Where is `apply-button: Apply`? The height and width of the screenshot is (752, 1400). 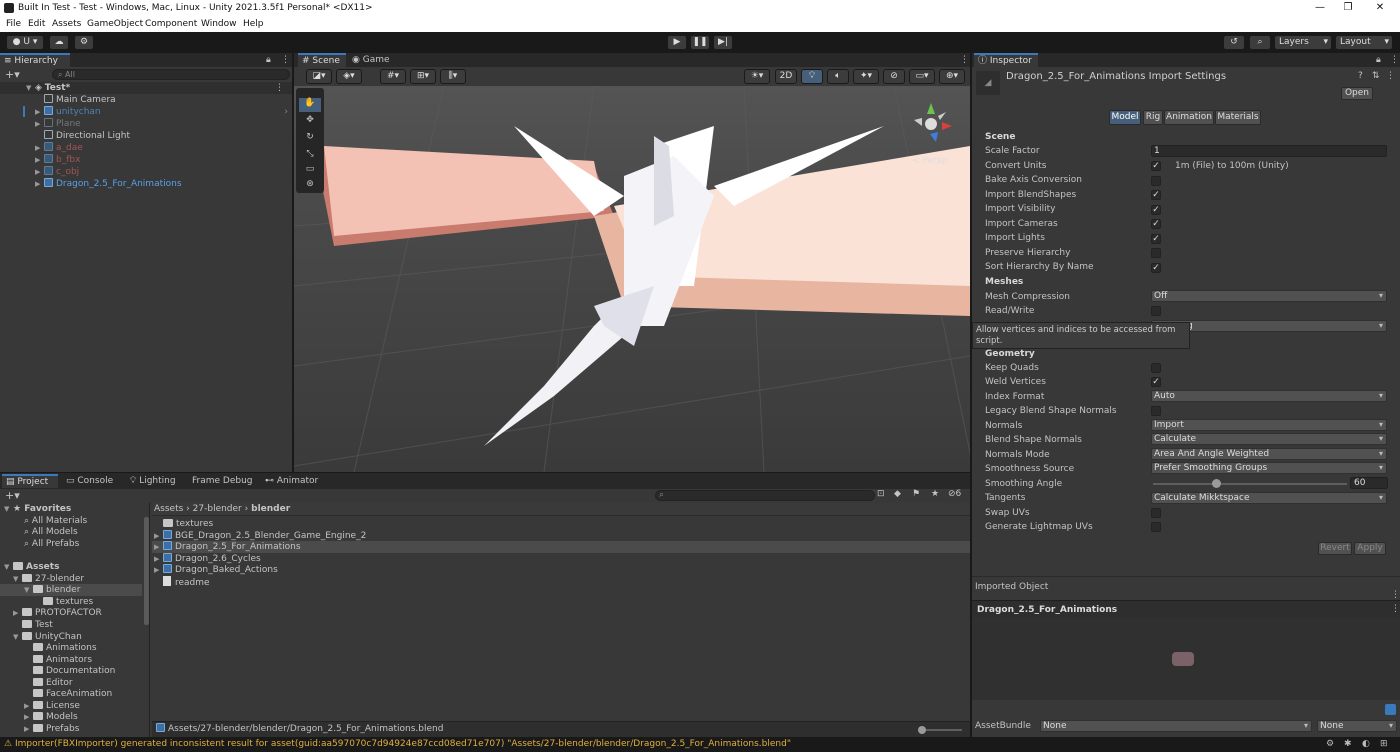
apply-button: Apply is located at coordinates (1370, 548).